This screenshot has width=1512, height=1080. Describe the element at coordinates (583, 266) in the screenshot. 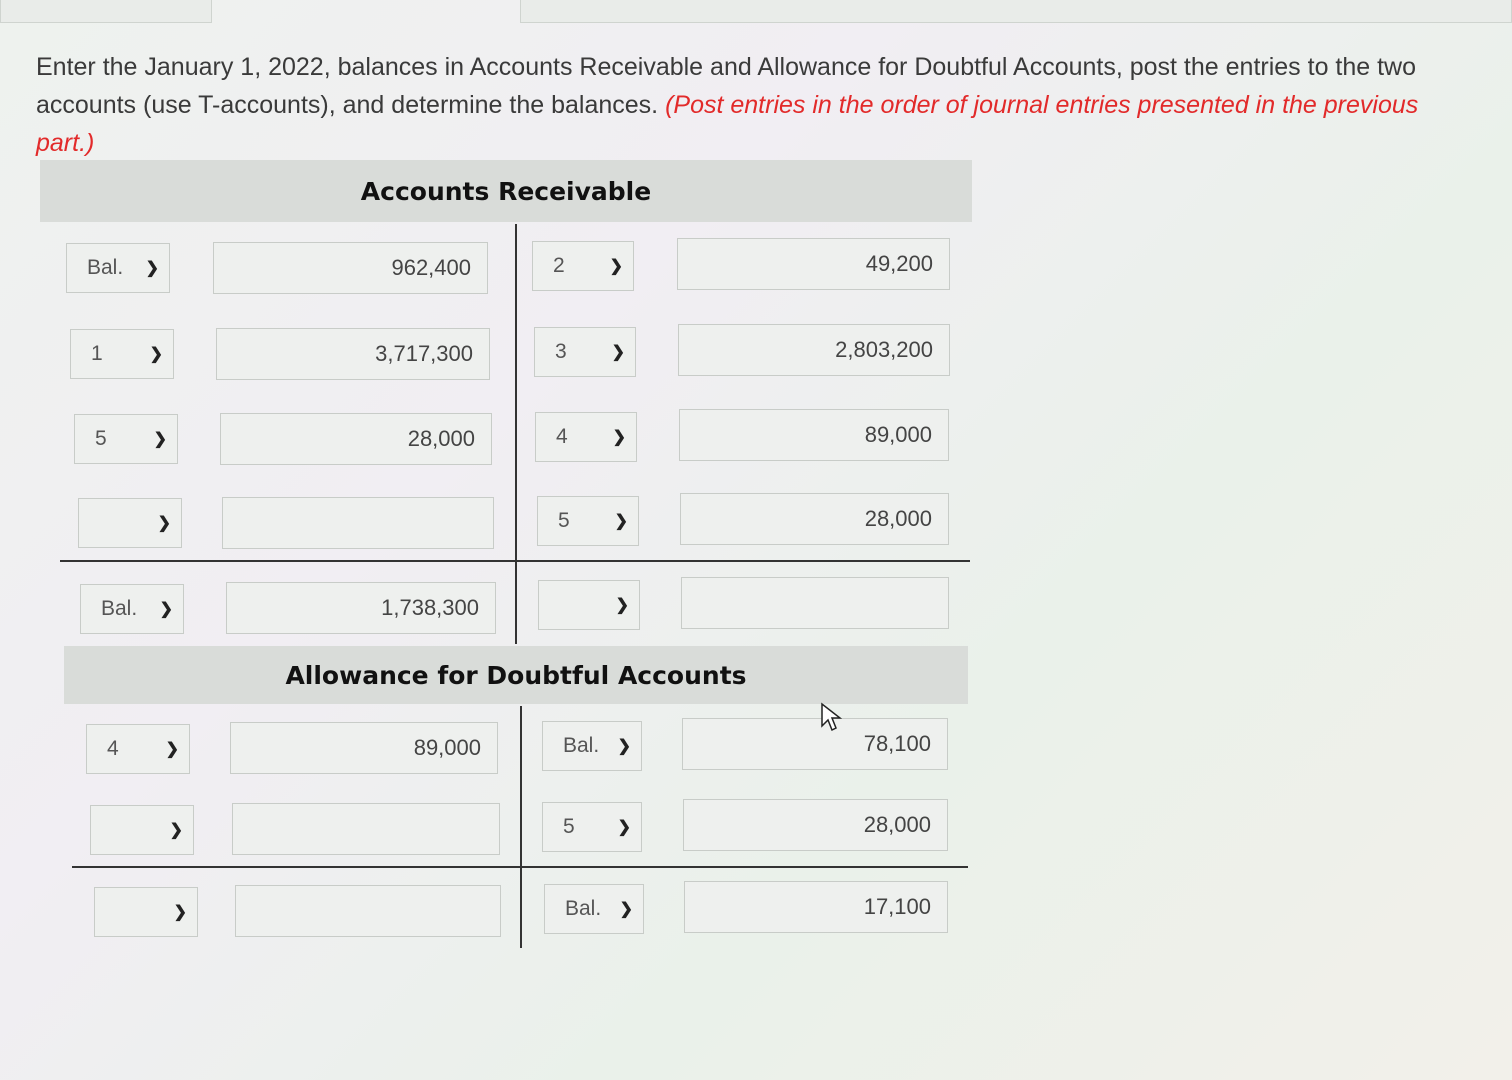

I see `ar-credit-select-1: 2 ❯` at that location.